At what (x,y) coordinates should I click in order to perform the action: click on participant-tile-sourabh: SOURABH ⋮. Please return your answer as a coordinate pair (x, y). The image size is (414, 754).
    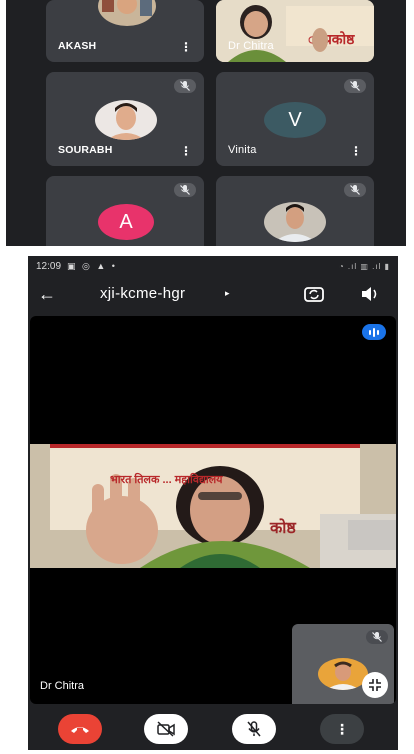
    Looking at the image, I should click on (125, 119).